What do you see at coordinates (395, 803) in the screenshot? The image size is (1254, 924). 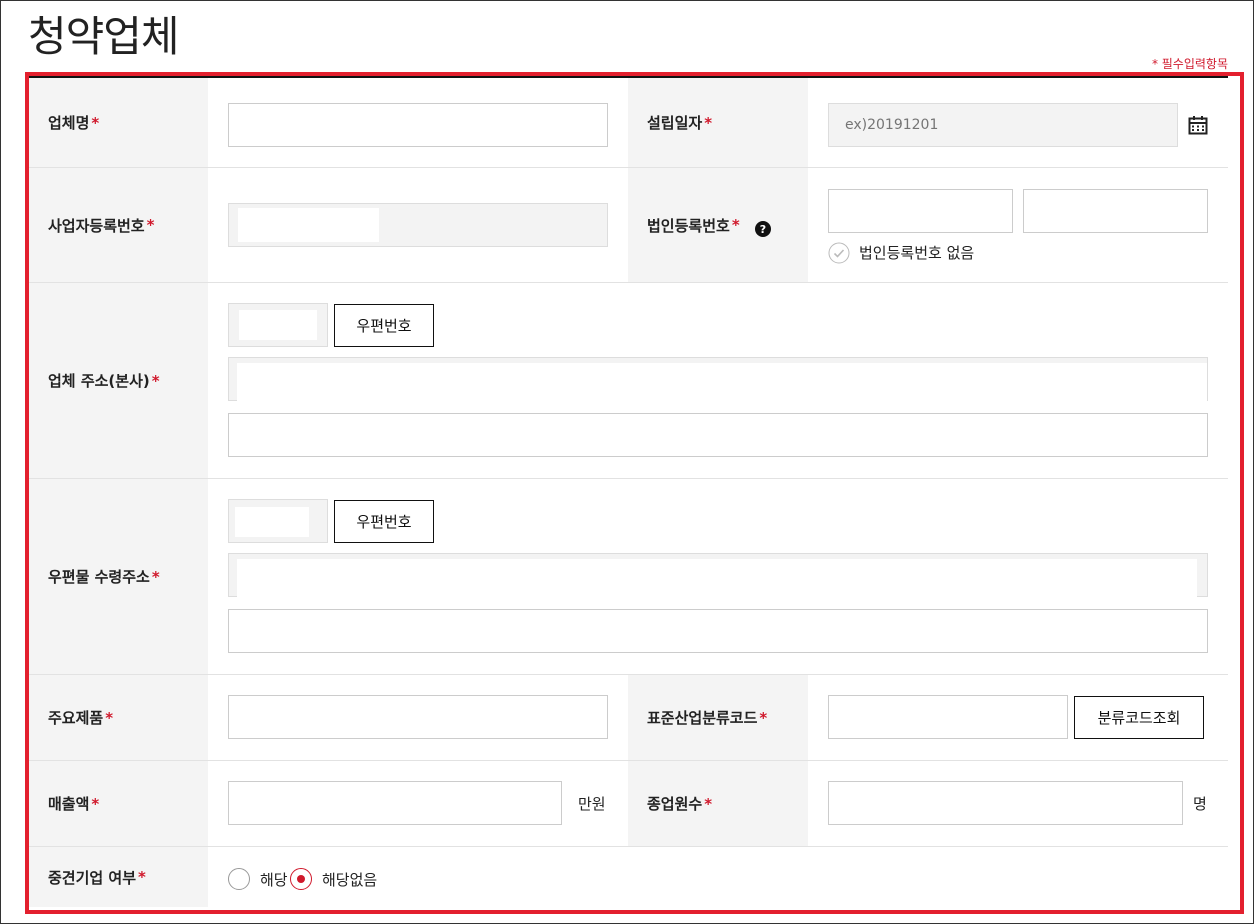 I see `revenue-input` at bounding box center [395, 803].